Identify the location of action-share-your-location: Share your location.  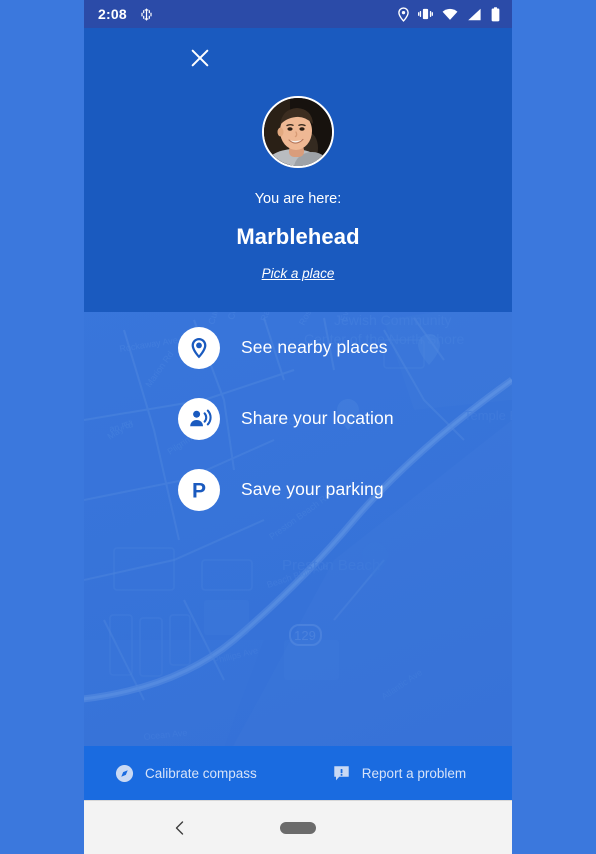
(298, 418).